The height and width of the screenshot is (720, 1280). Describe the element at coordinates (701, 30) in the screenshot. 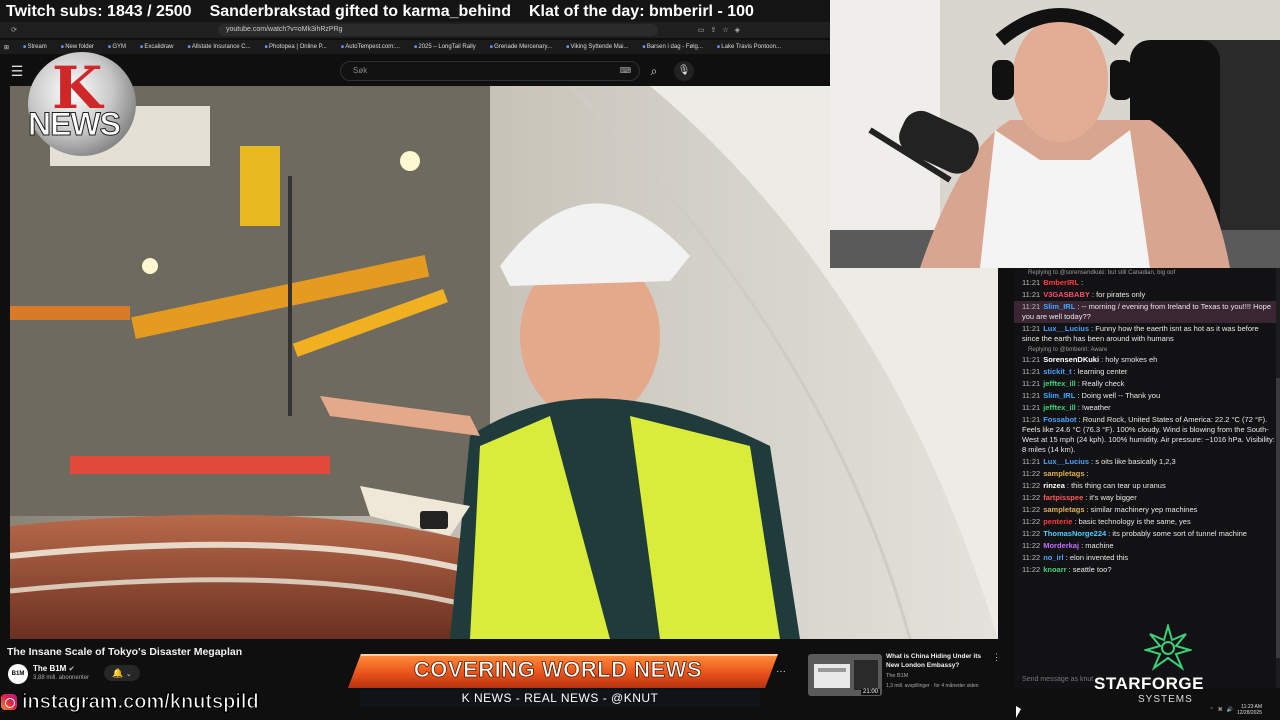

I see `cast-icon: ▭` at that location.